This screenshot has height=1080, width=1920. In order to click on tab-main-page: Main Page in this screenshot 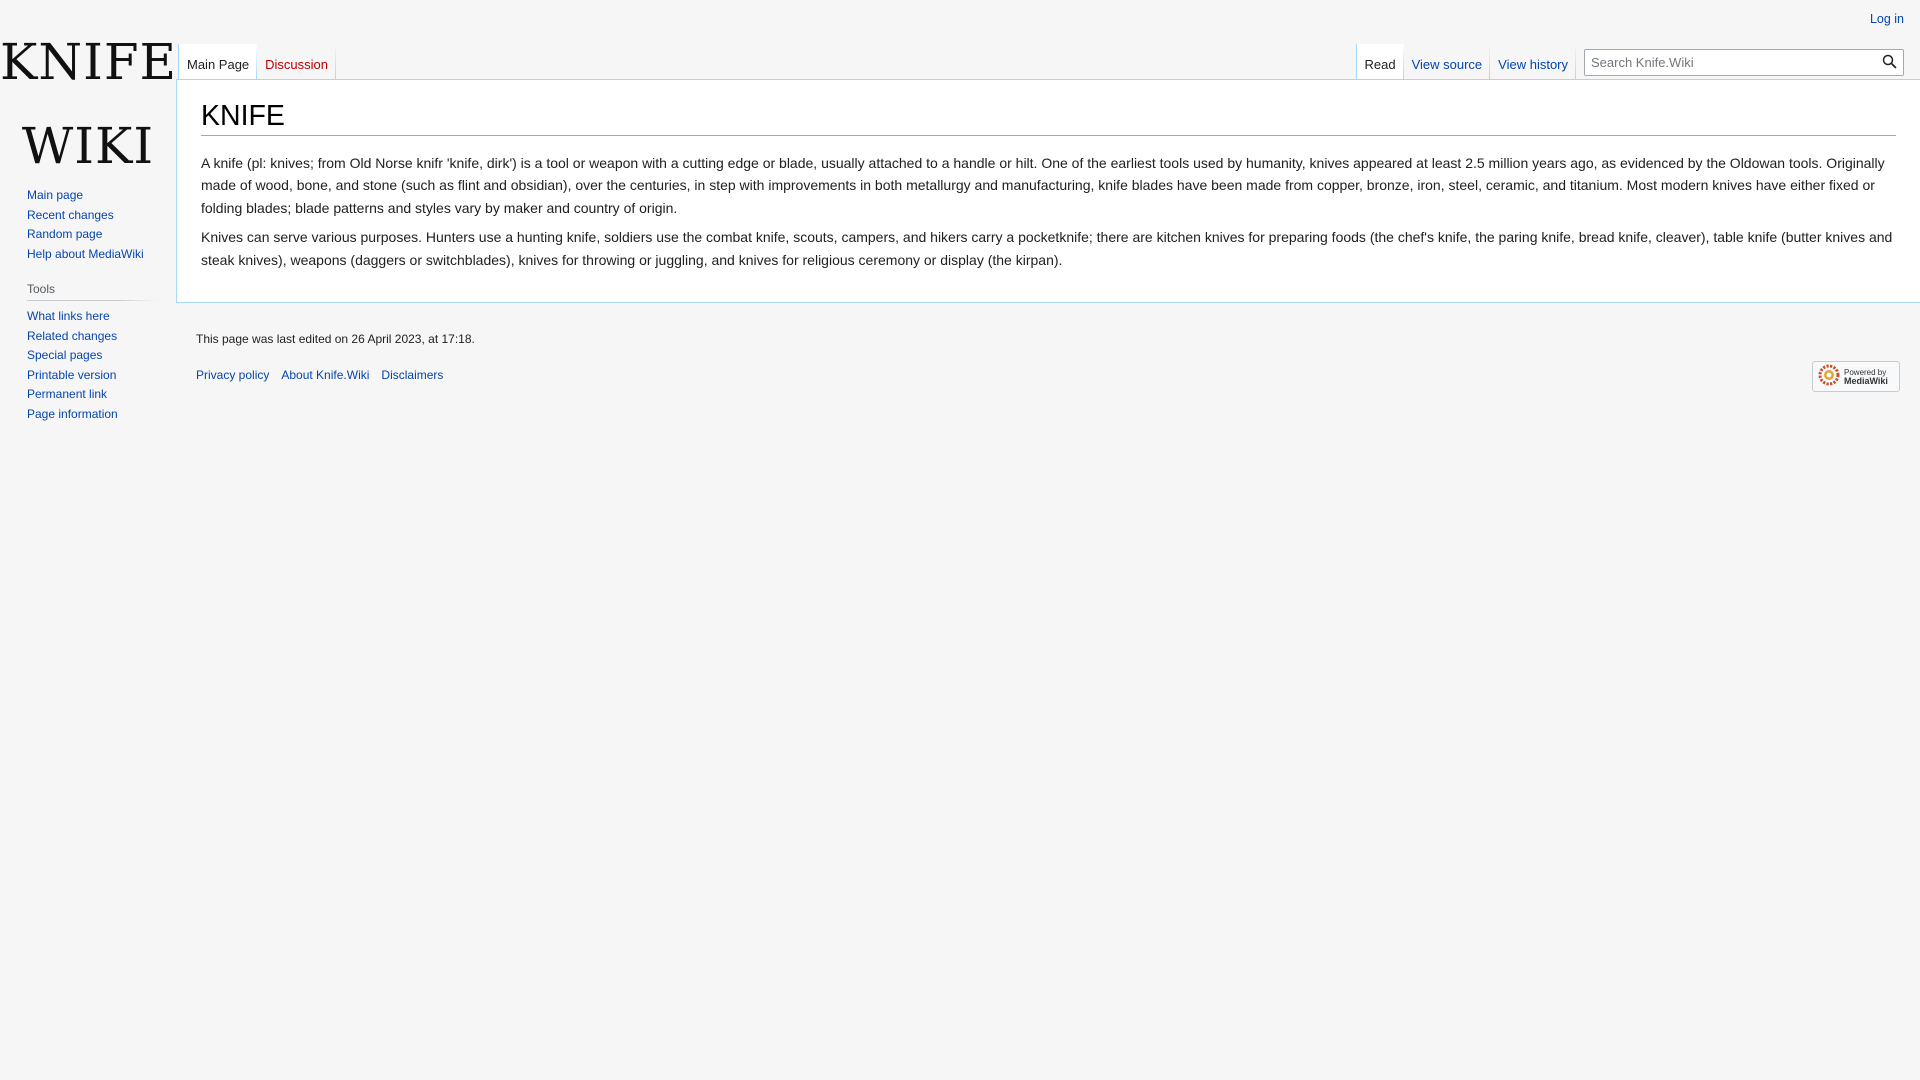, I will do `click(218, 62)`.